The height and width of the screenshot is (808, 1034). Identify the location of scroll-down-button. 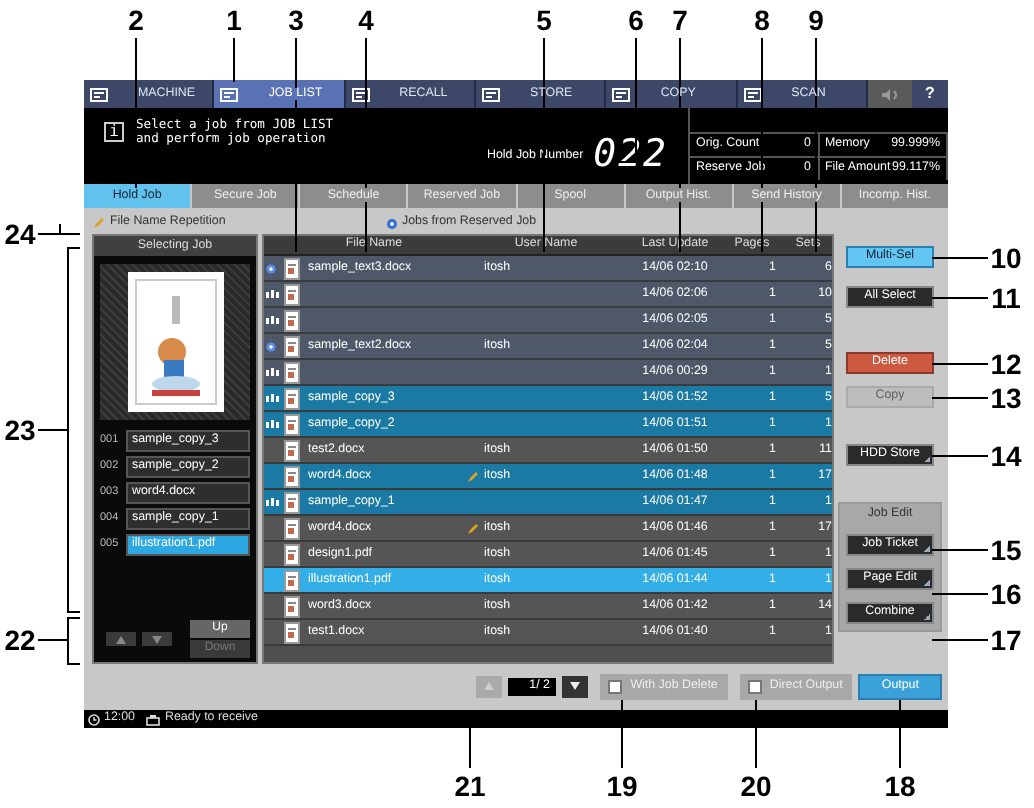
(157, 639).